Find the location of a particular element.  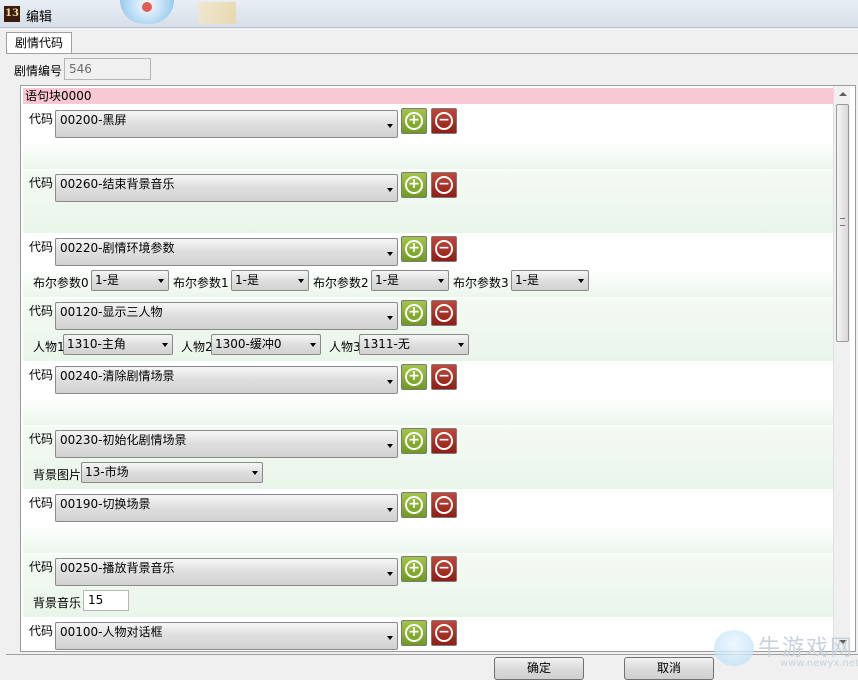

code-select: 00250-播放背景音乐 is located at coordinates (226, 572).